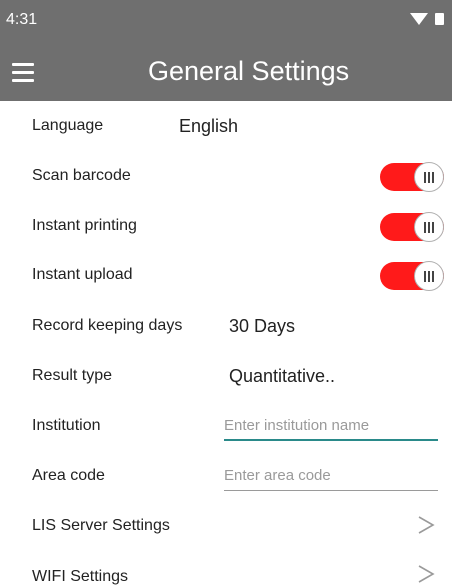 Image resolution: width=452 pixels, height=585 pixels. I want to click on wifi-settings-label: WIFI Settings, so click(80, 576).